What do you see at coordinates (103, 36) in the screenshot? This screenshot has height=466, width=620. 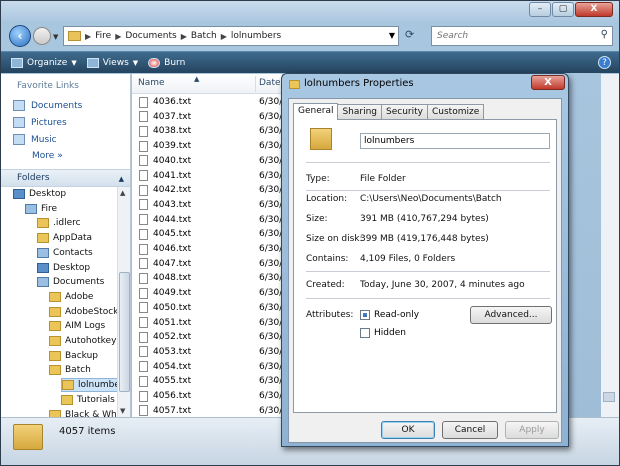 I see `breadcrumb-fire: Fire` at bounding box center [103, 36].